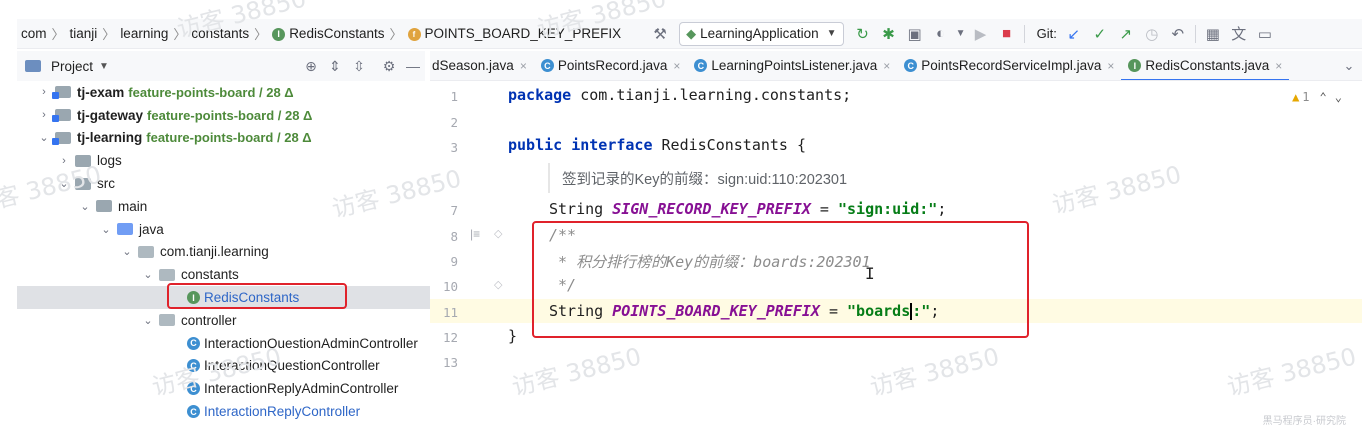  Describe the element at coordinates (223, 343) in the screenshot. I see `tree-item-class: C InteractionQuestionAdminController` at that location.